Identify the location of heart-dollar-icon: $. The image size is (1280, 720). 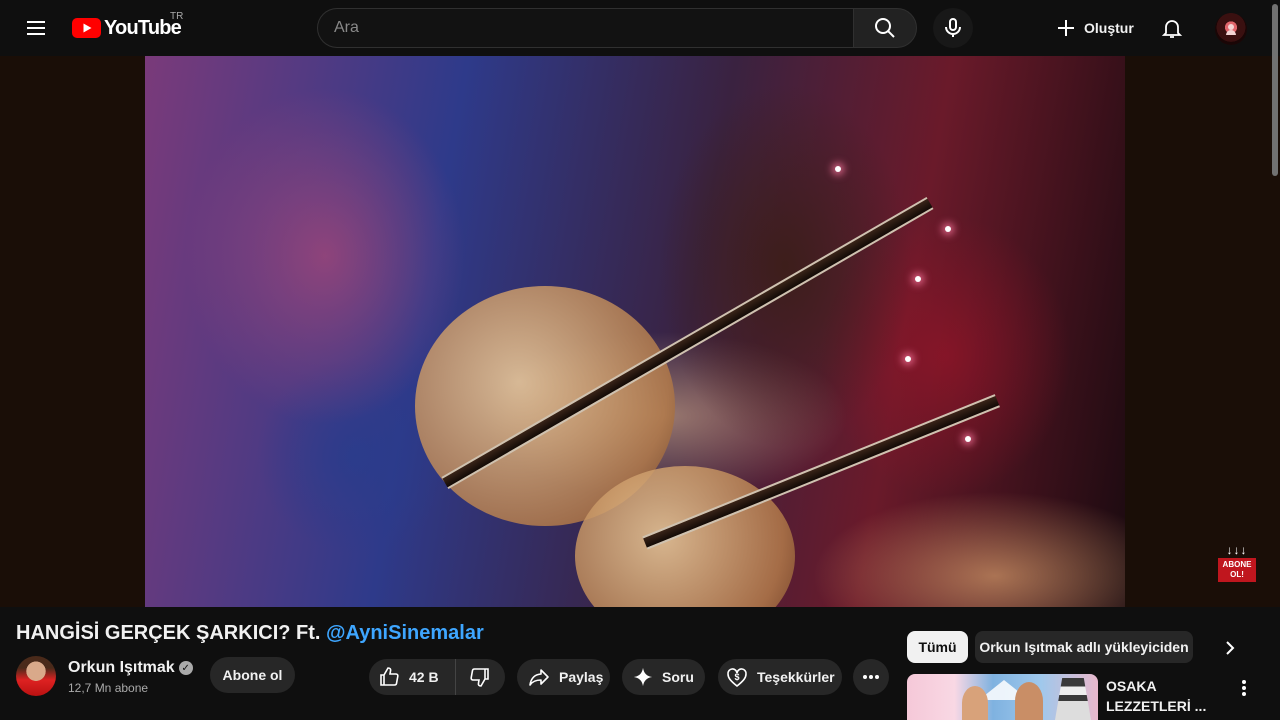
(737, 678).